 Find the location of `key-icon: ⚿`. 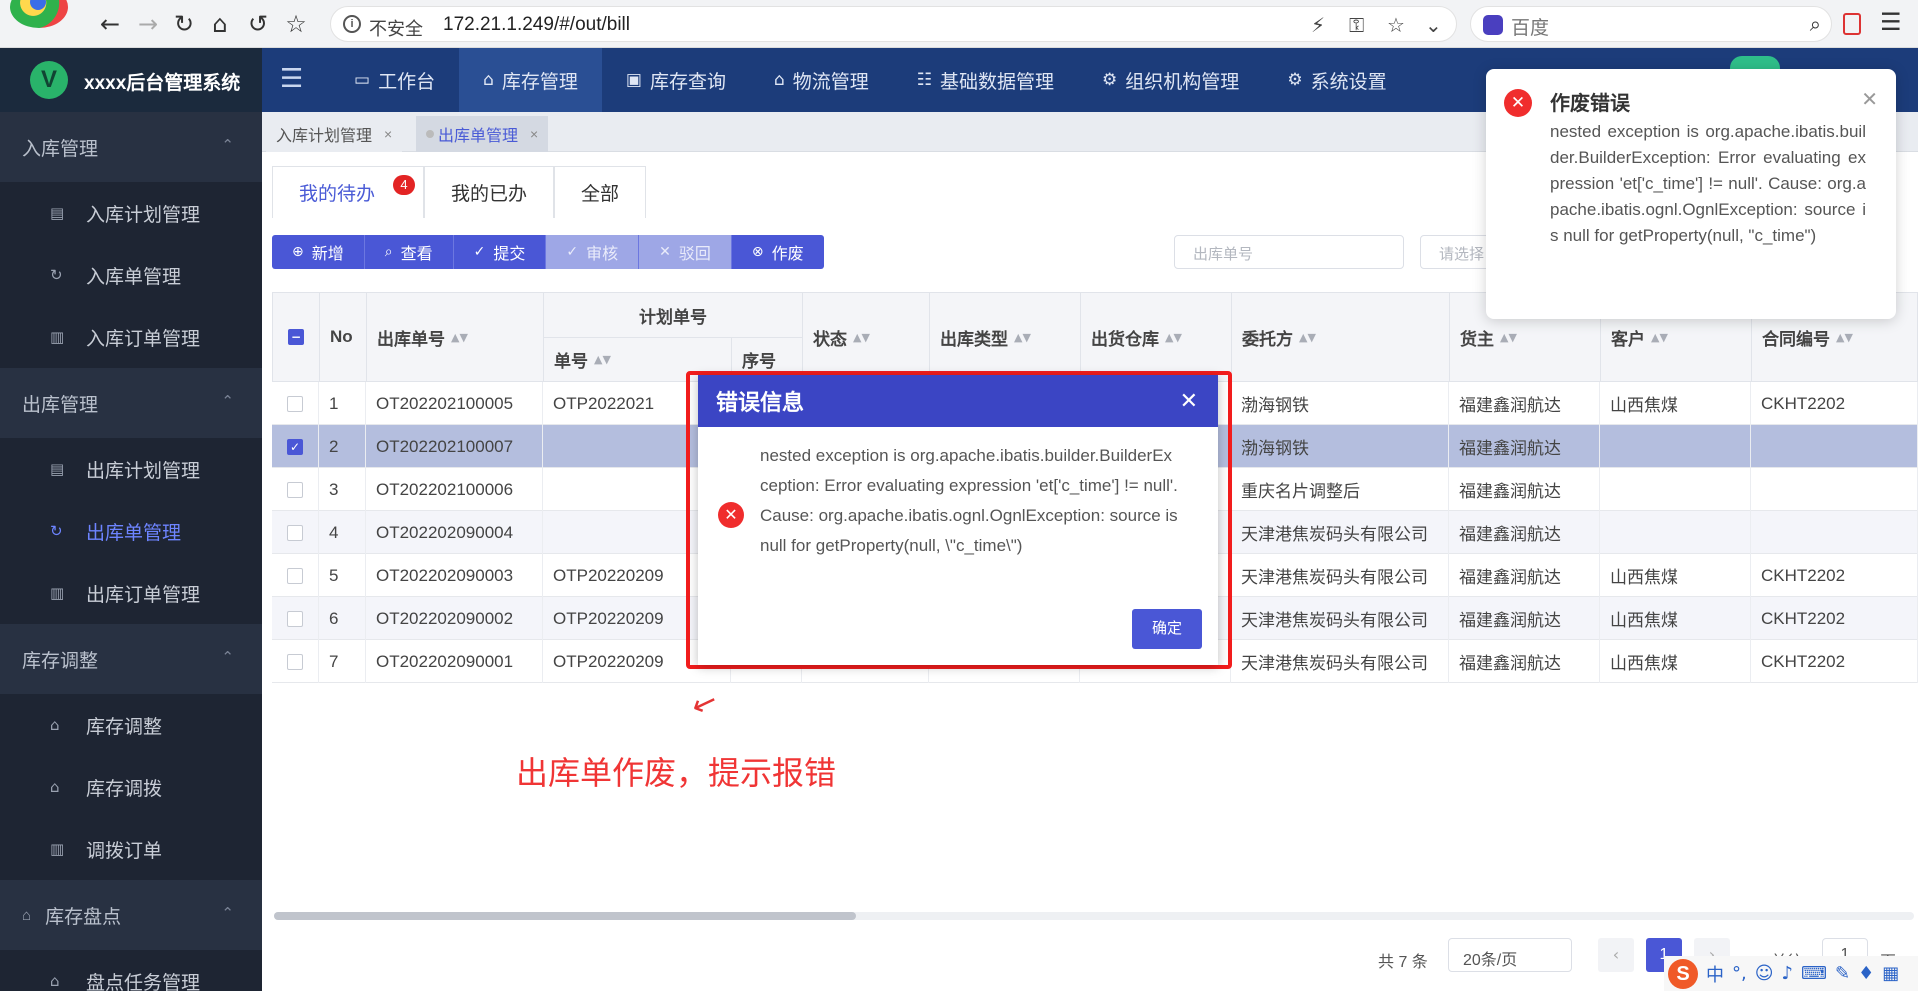

key-icon: ⚿ is located at coordinates (1356, 25).